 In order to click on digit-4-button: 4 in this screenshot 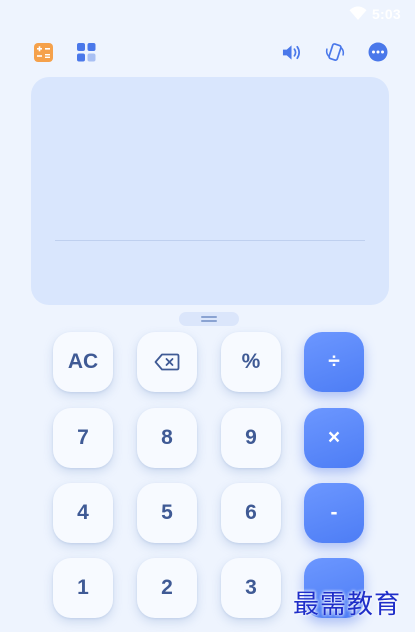, I will do `click(83, 513)`.